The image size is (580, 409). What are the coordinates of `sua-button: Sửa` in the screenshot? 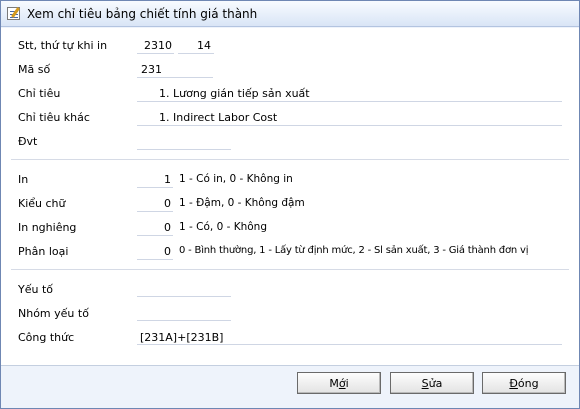 It's located at (432, 383).